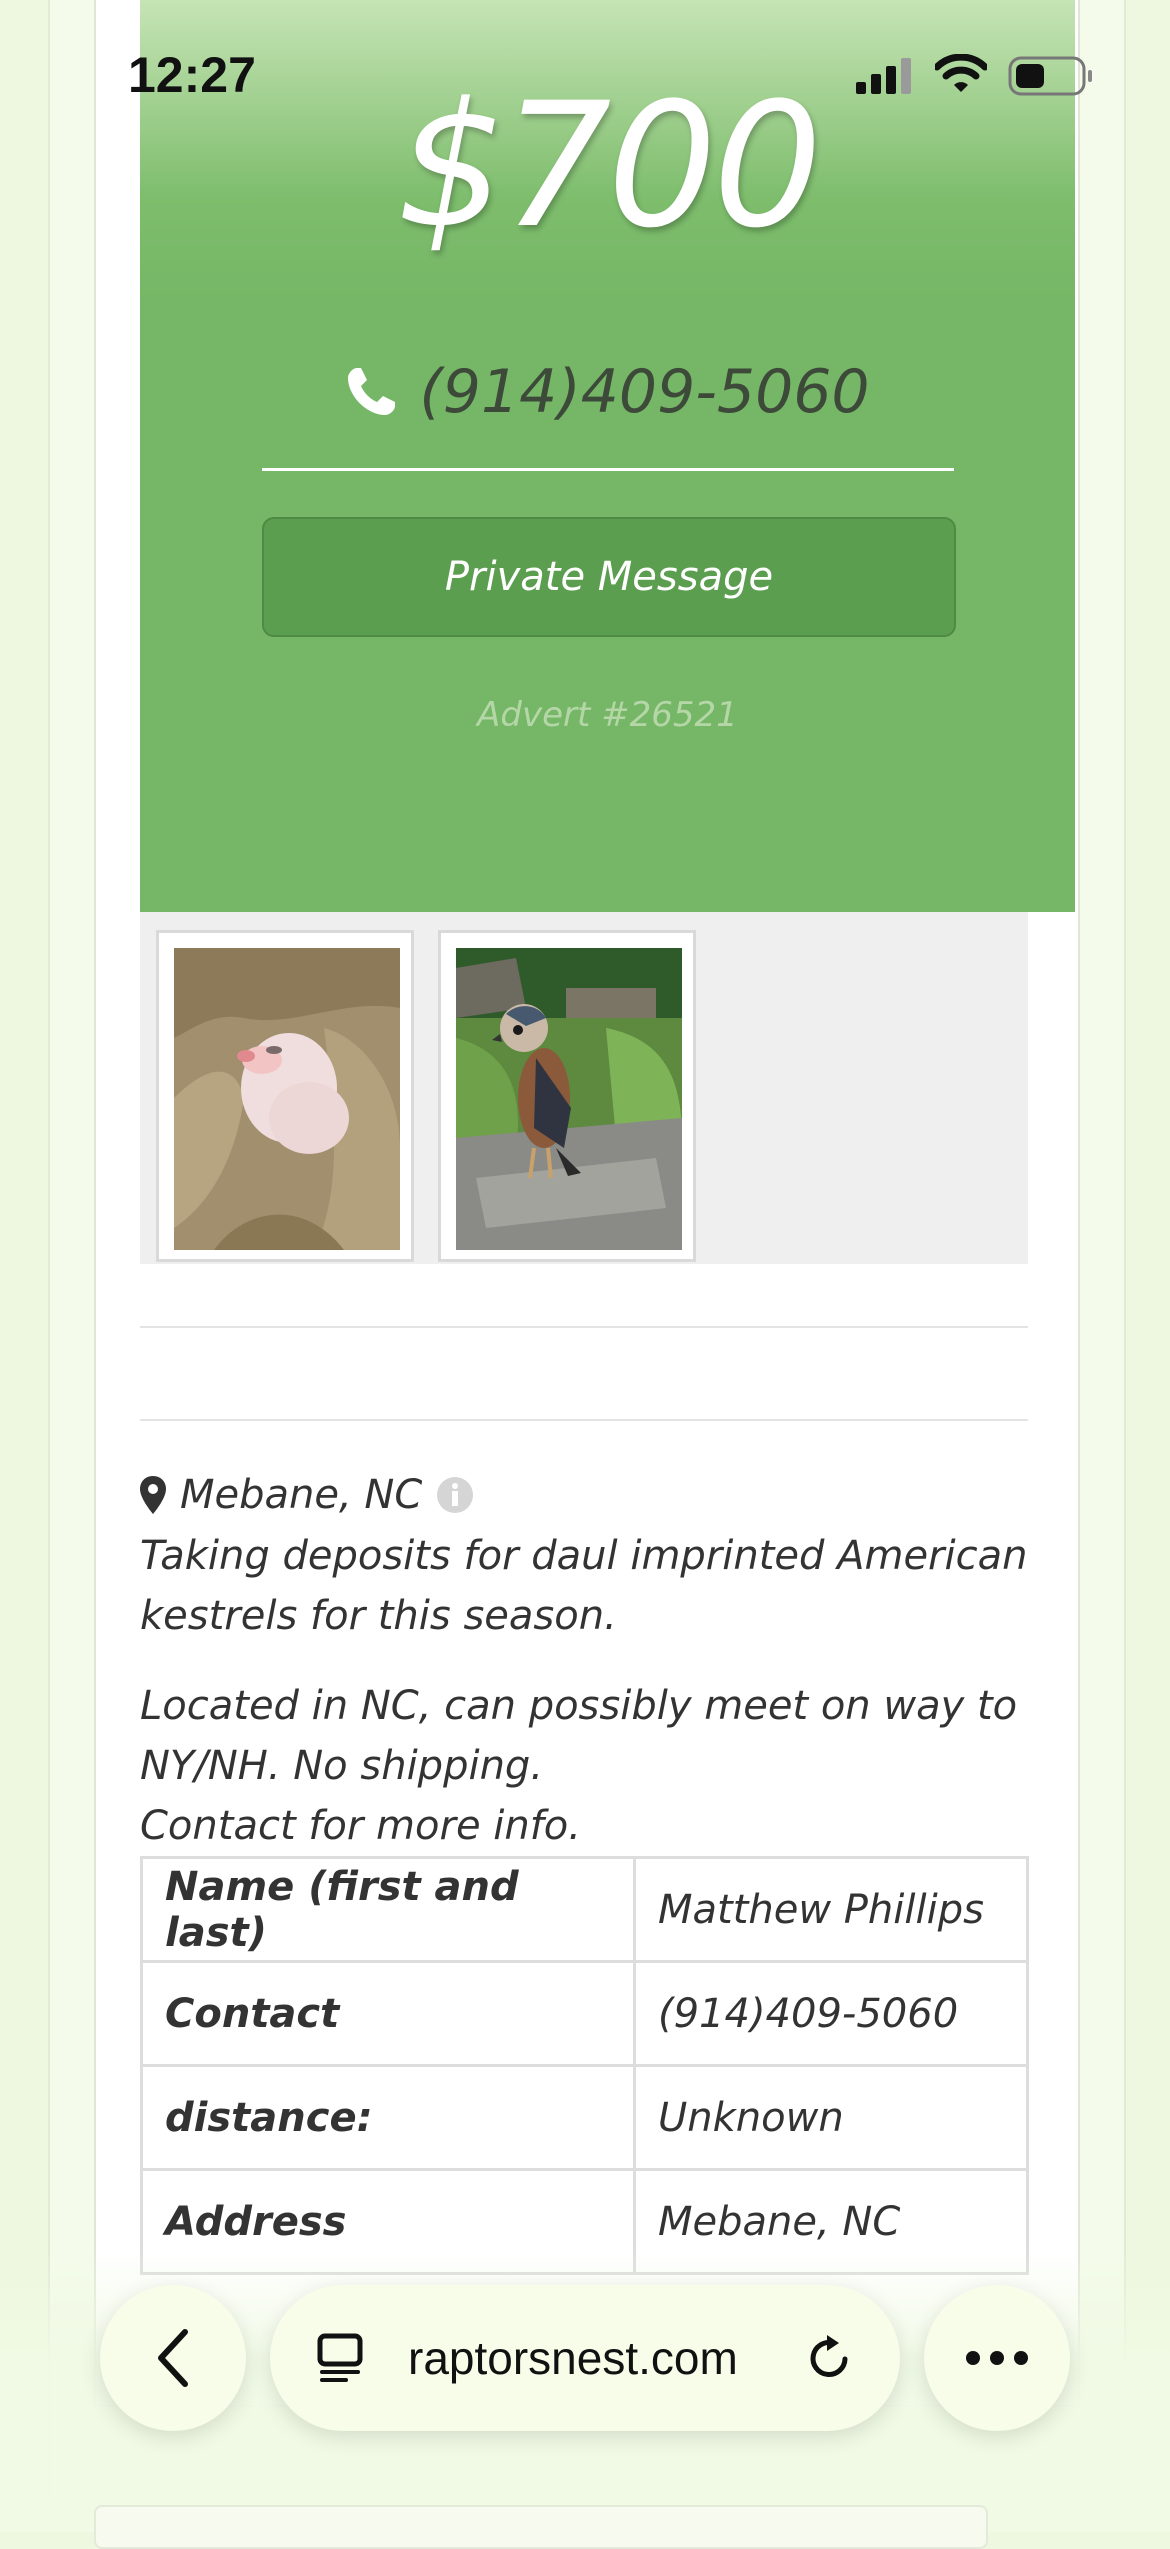 The height and width of the screenshot is (2549, 1170). Describe the element at coordinates (569, 1099) in the screenshot. I see `american-kestrel-photo` at that location.